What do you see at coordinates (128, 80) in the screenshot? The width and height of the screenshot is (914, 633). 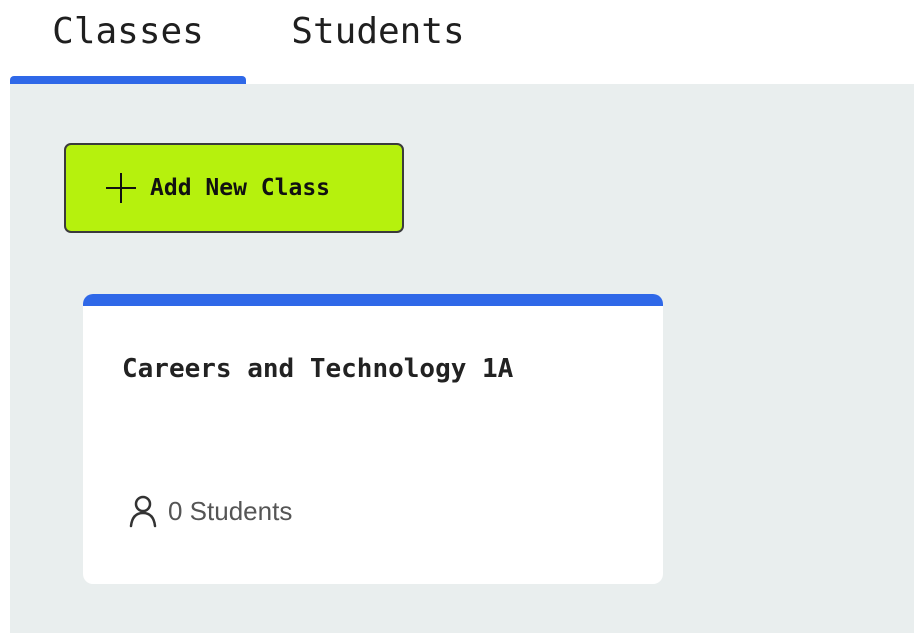 I see `active-tab-indicator` at bounding box center [128, 80].